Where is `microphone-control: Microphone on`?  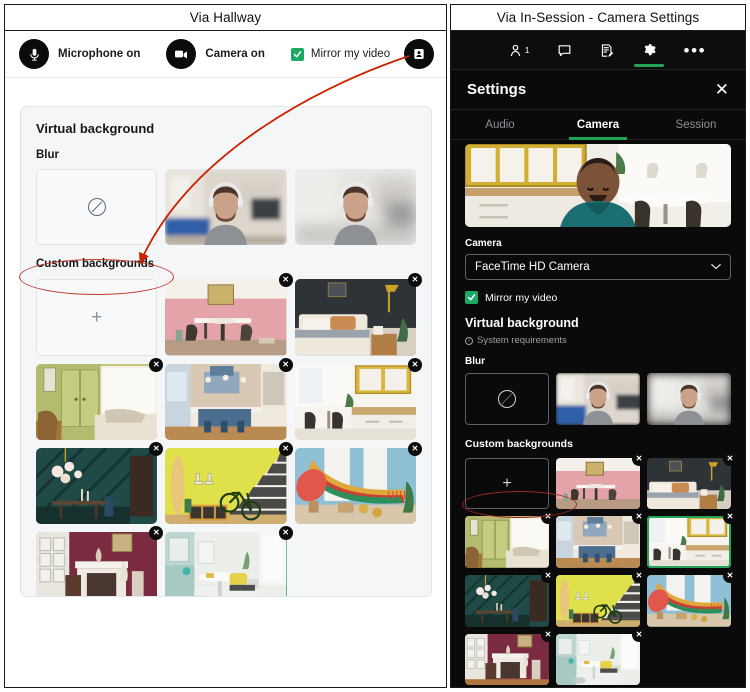 microphone-control: Microphone on is located at coordinates (79, 54).